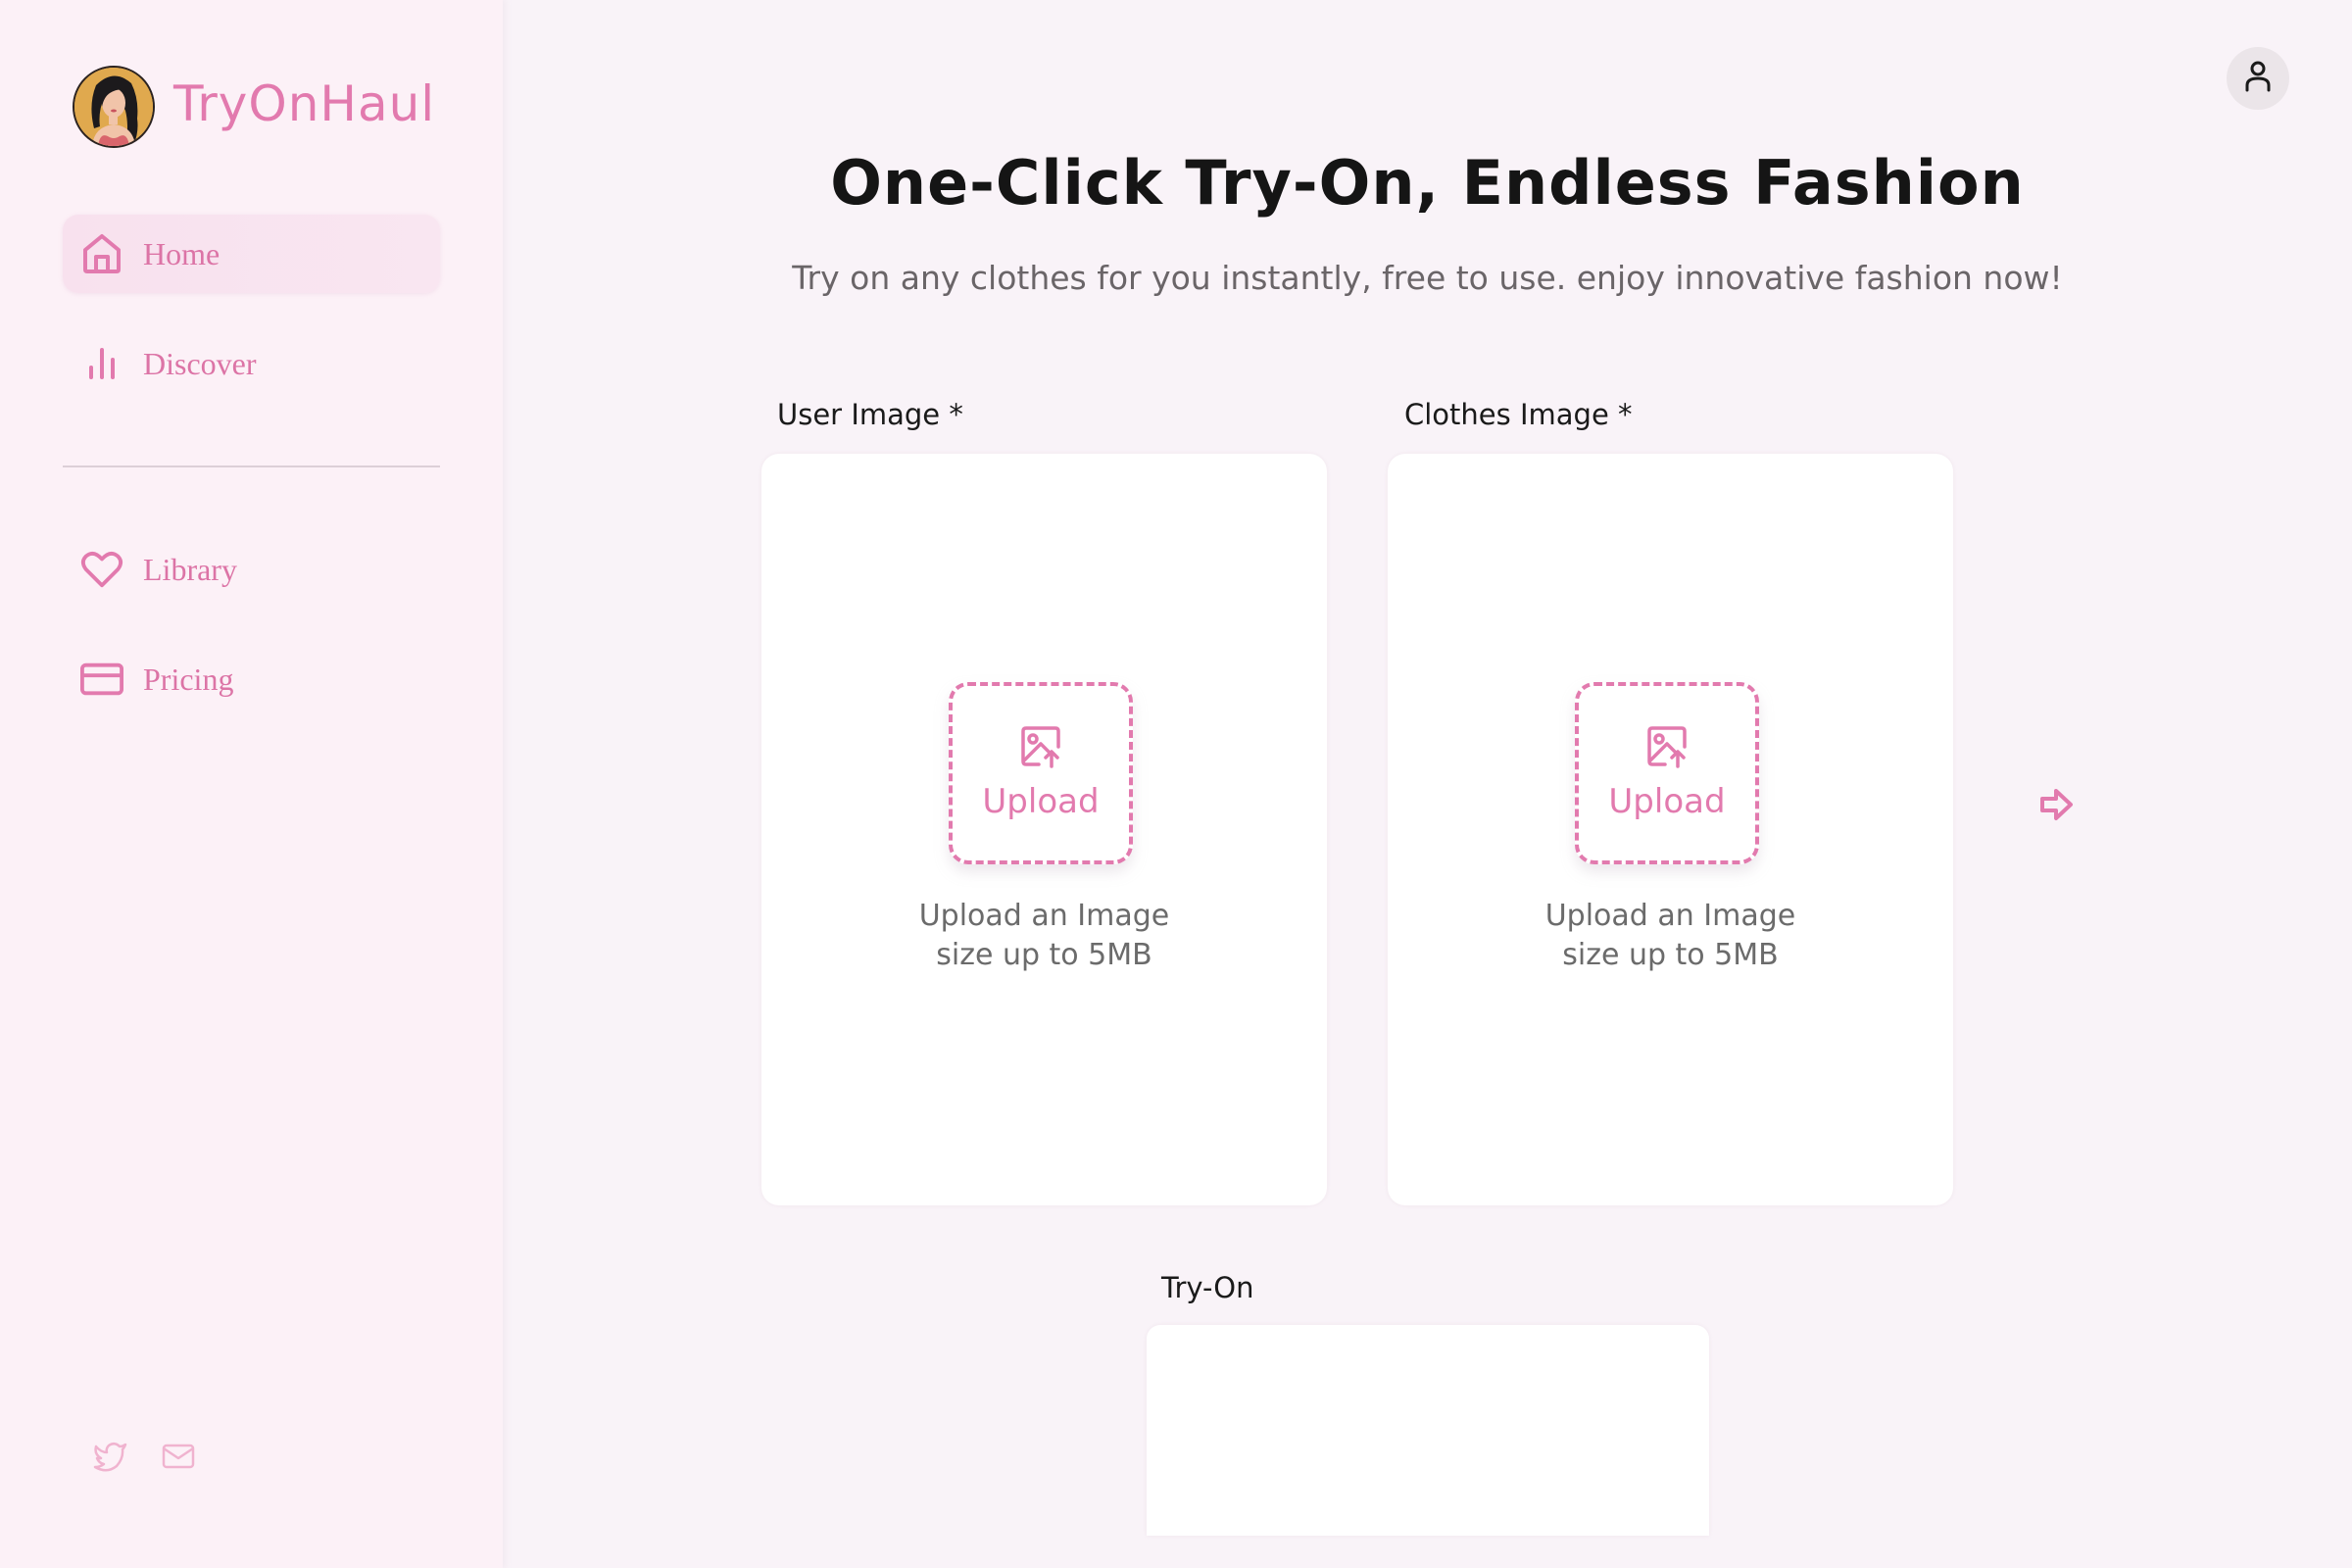 The height and width of the screenshot is (1568, 2352). I want to click on clothes-image-panel: Upload Upload an Image size up to 5MB, so click(1670, 829).